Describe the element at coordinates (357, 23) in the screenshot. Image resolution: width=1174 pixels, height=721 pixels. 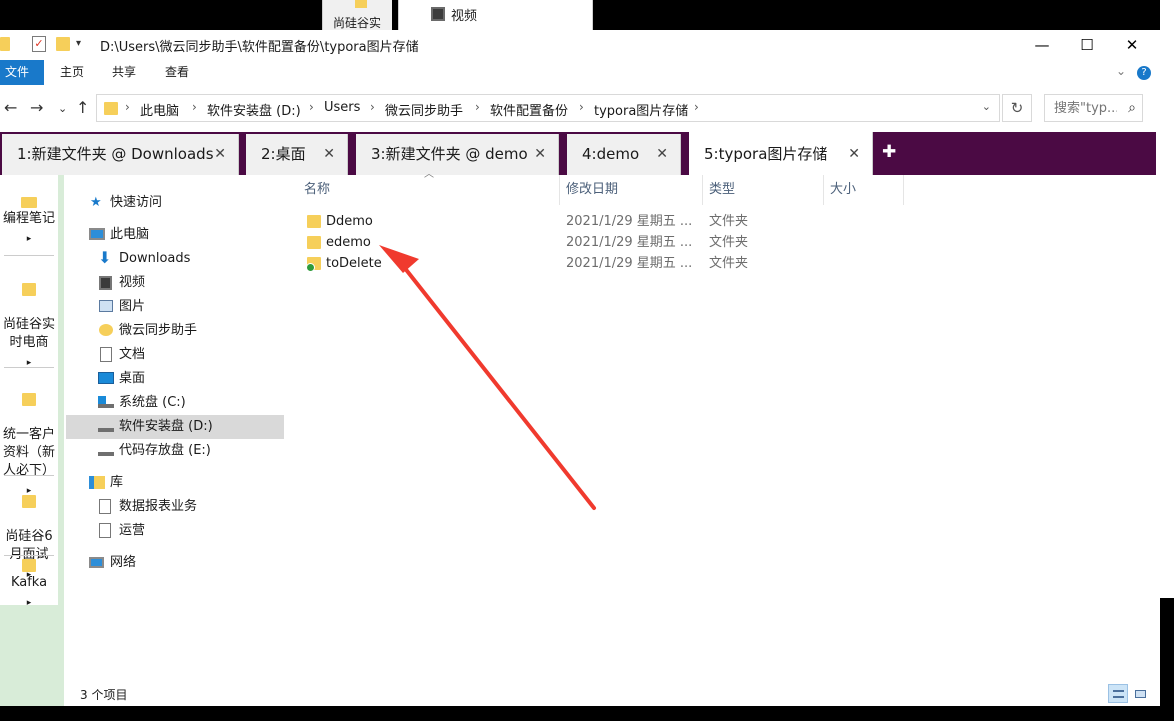
I see `background-tab-label: 尚硅谷实` at that location.